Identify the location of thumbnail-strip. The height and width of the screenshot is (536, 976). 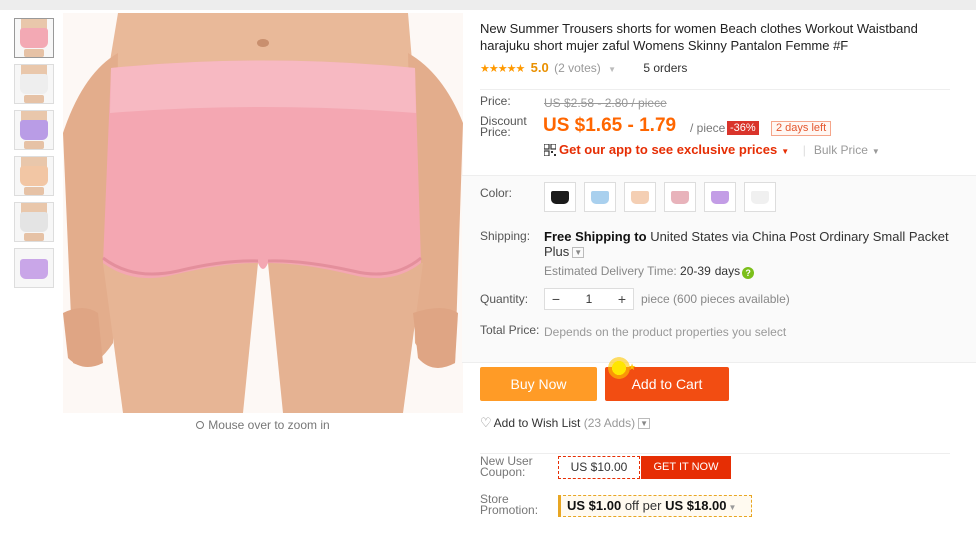
(36, 156).